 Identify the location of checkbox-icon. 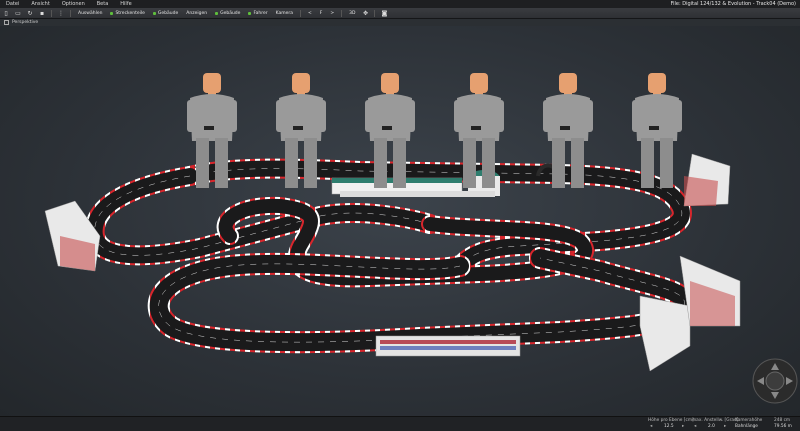
(6, 22).